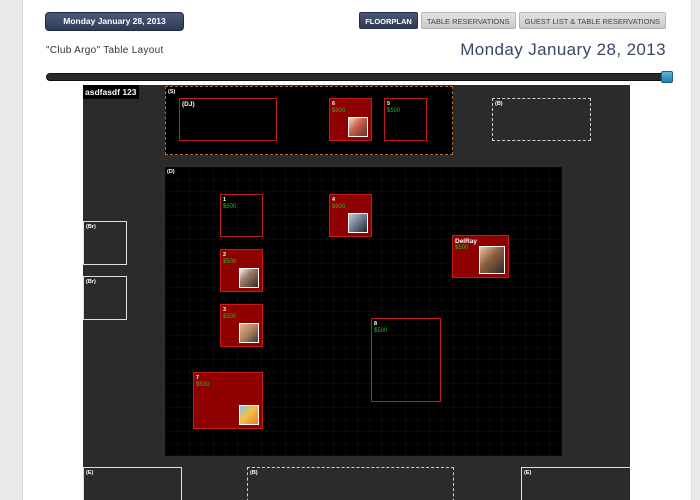 This screenshot has width=700, height=500. Describe the element at coordinates (111, 92) in the screenshot. I see `floorplan-name: asdfasdf 123` at that location.